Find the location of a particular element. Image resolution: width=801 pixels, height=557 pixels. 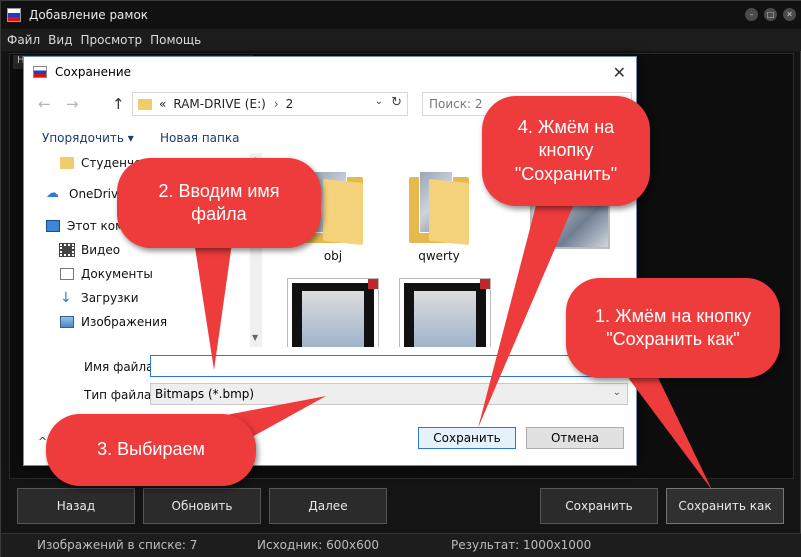

dialog-close-icon: ✕ is located at coordinates (619, 72).